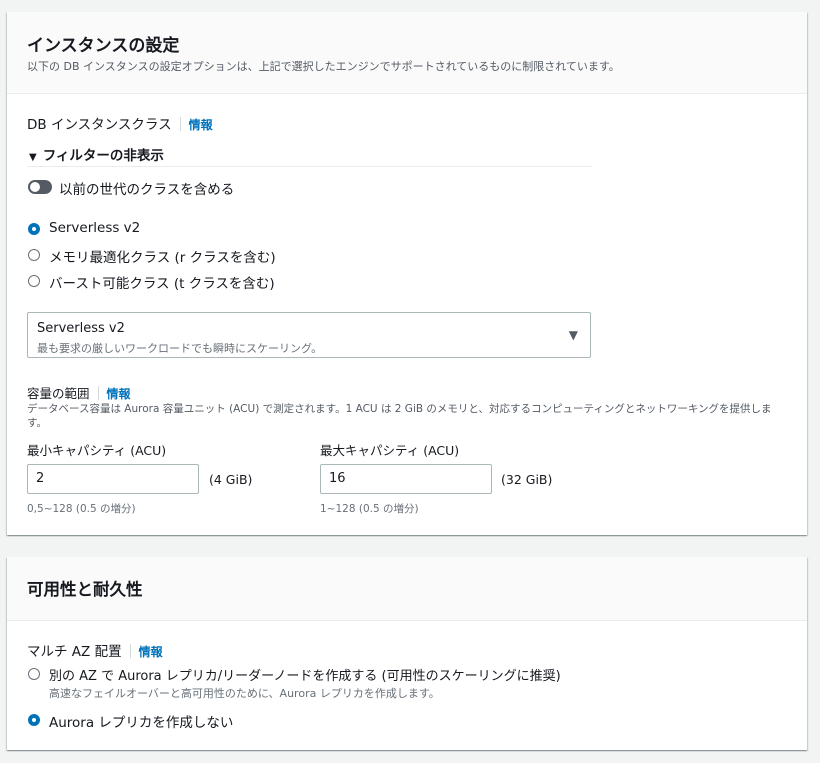  I want to click on min-capacity-input: 2, so click(113, 479).